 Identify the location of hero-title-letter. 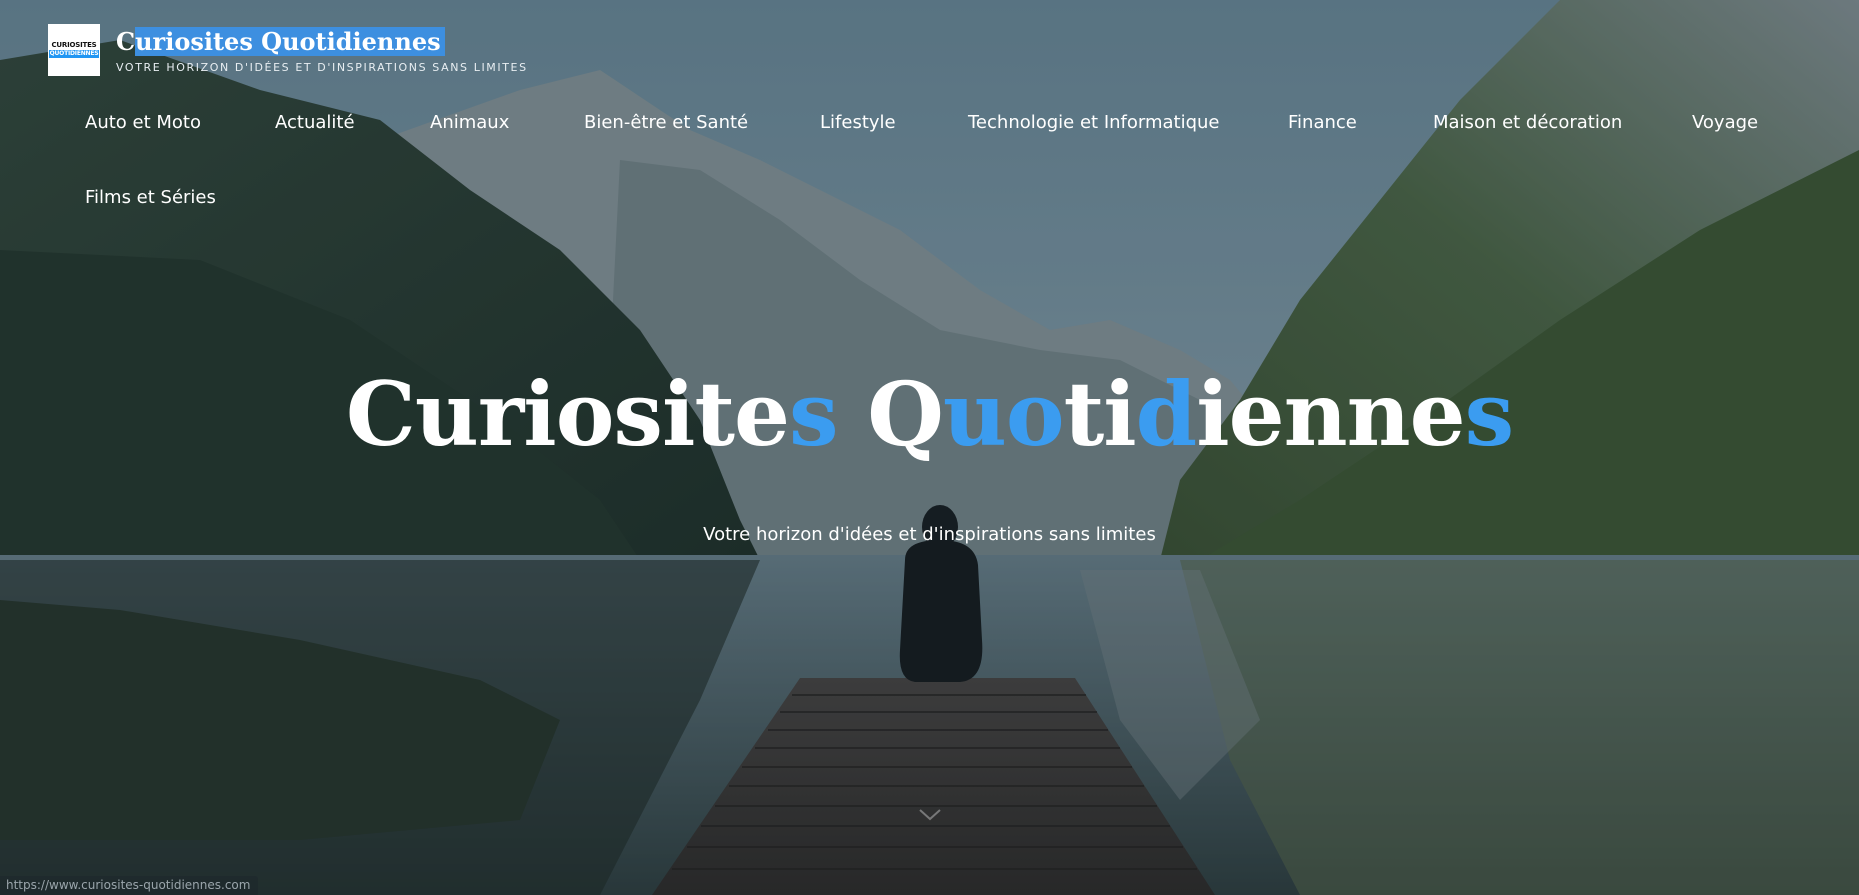
(853, 414).